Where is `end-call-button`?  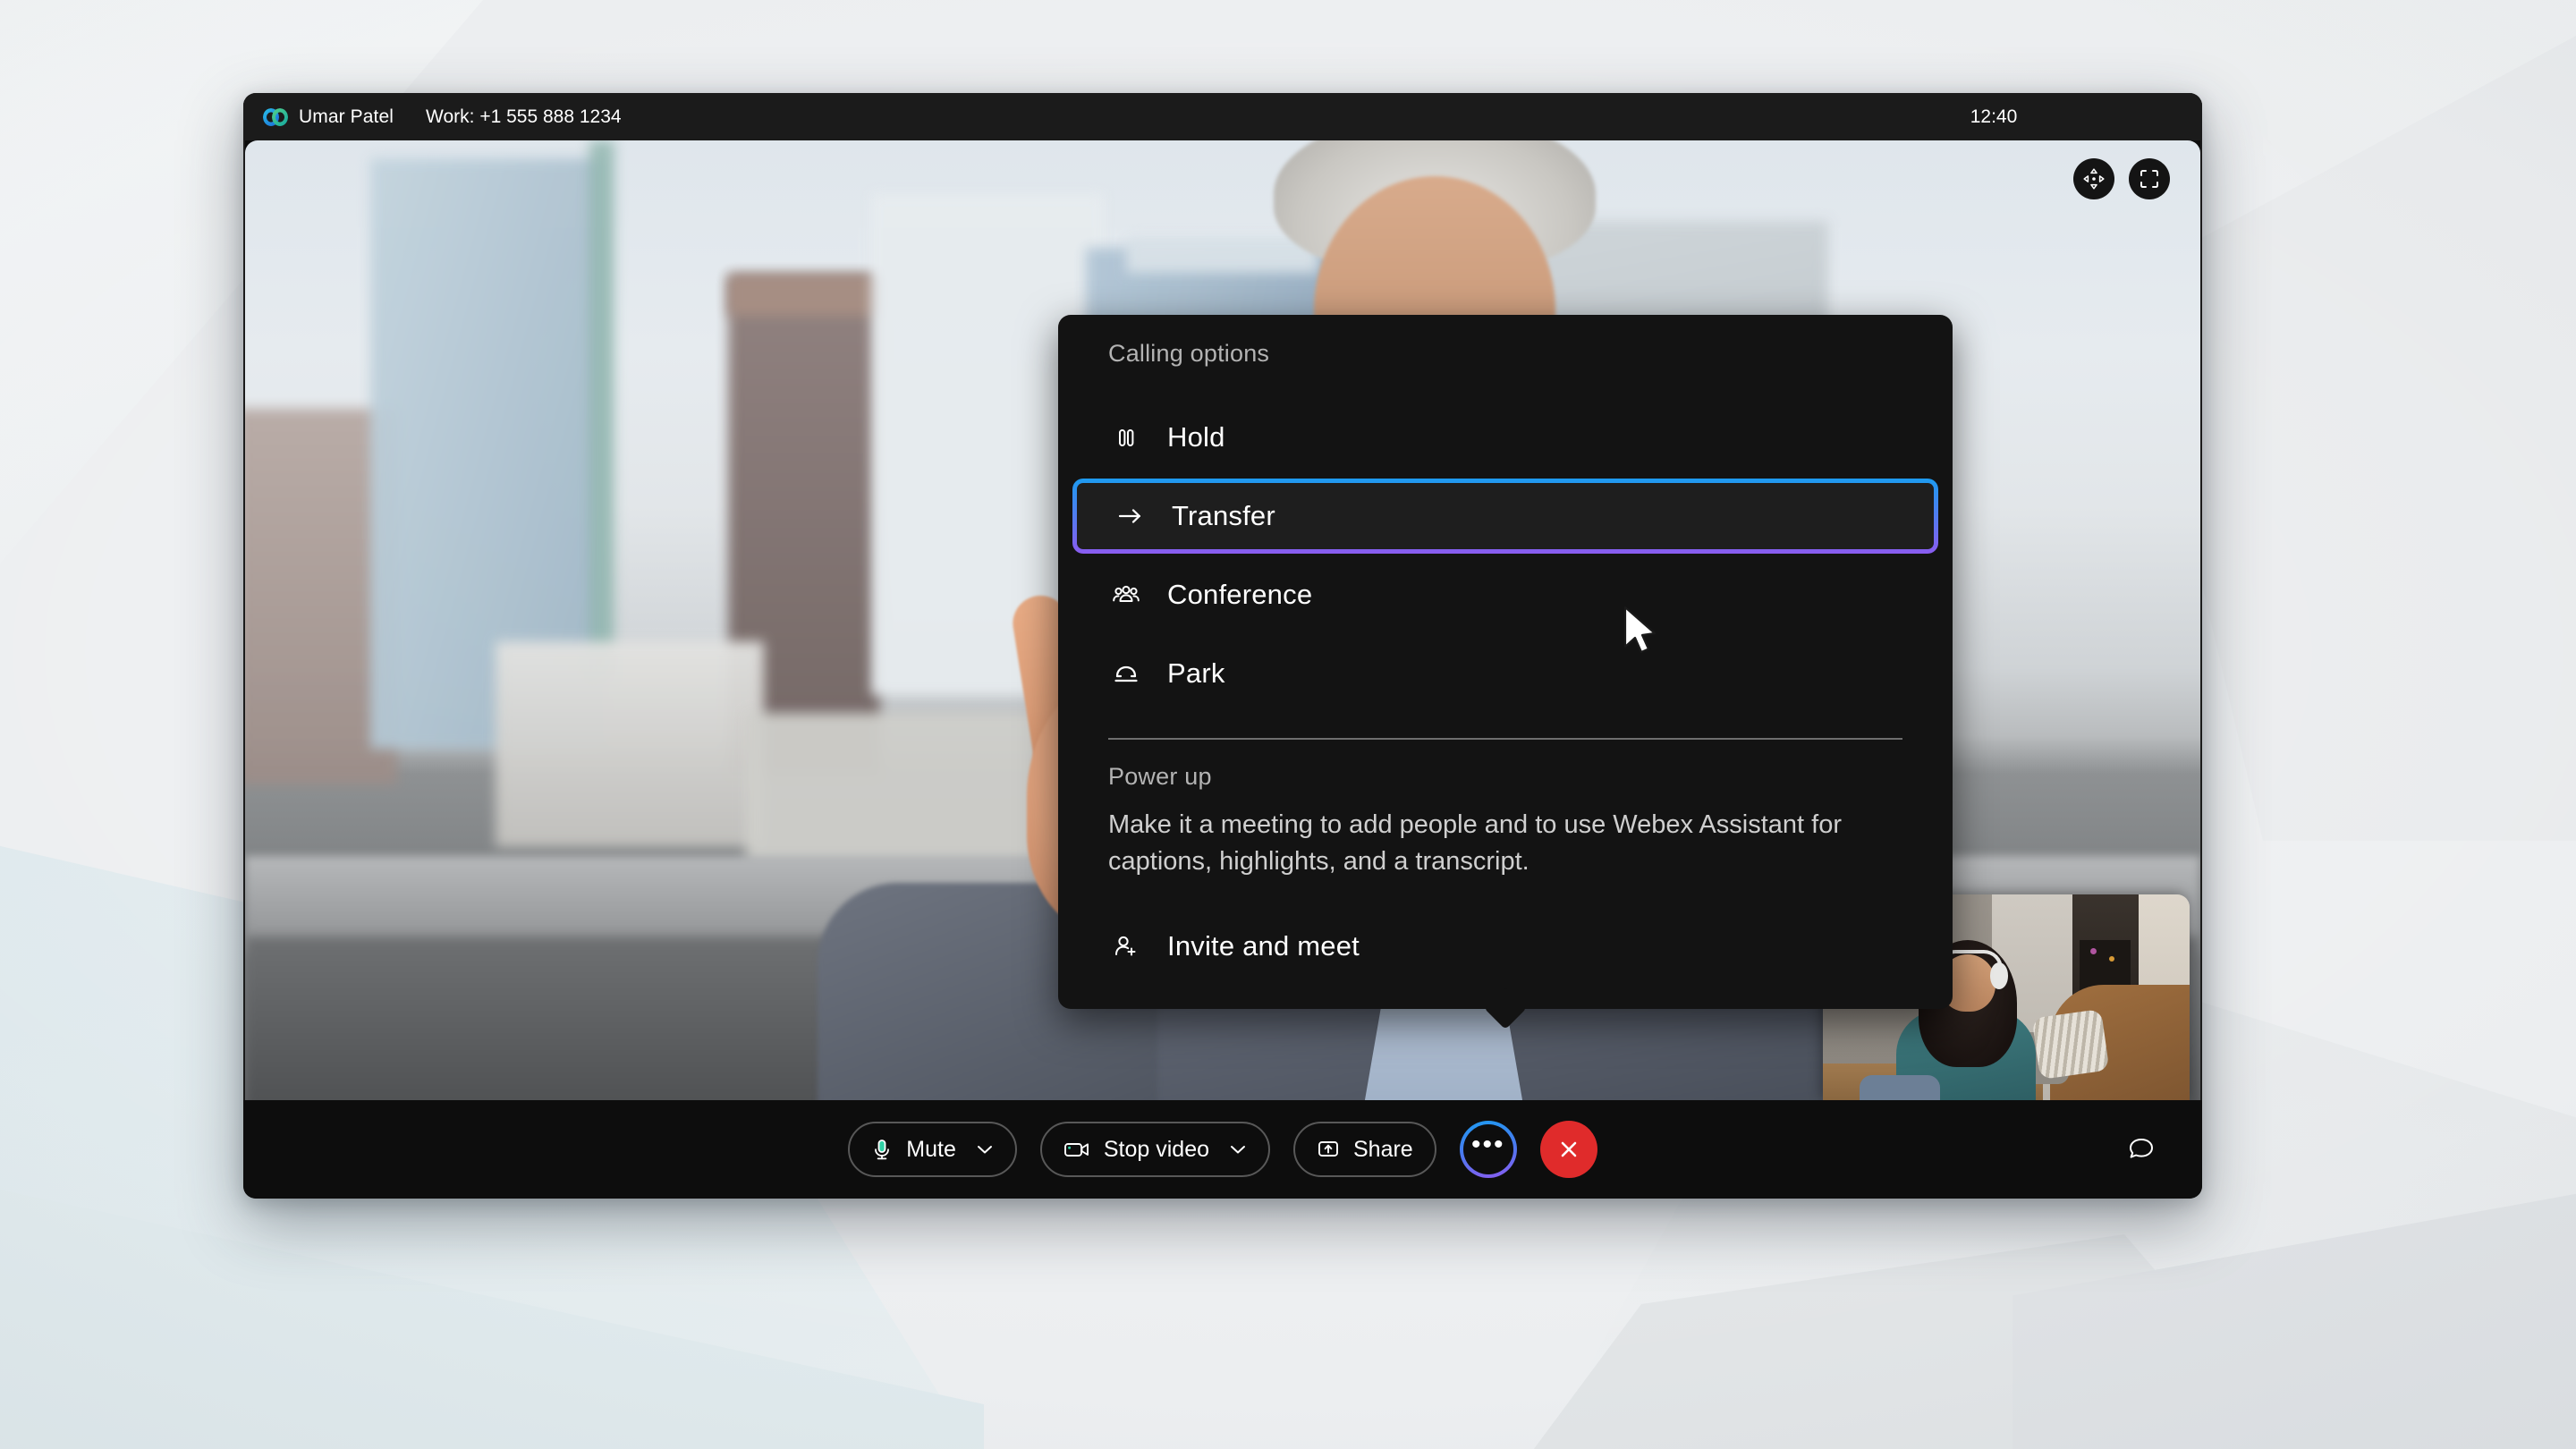 end-call-button is located at coordinates (1568, 1149).